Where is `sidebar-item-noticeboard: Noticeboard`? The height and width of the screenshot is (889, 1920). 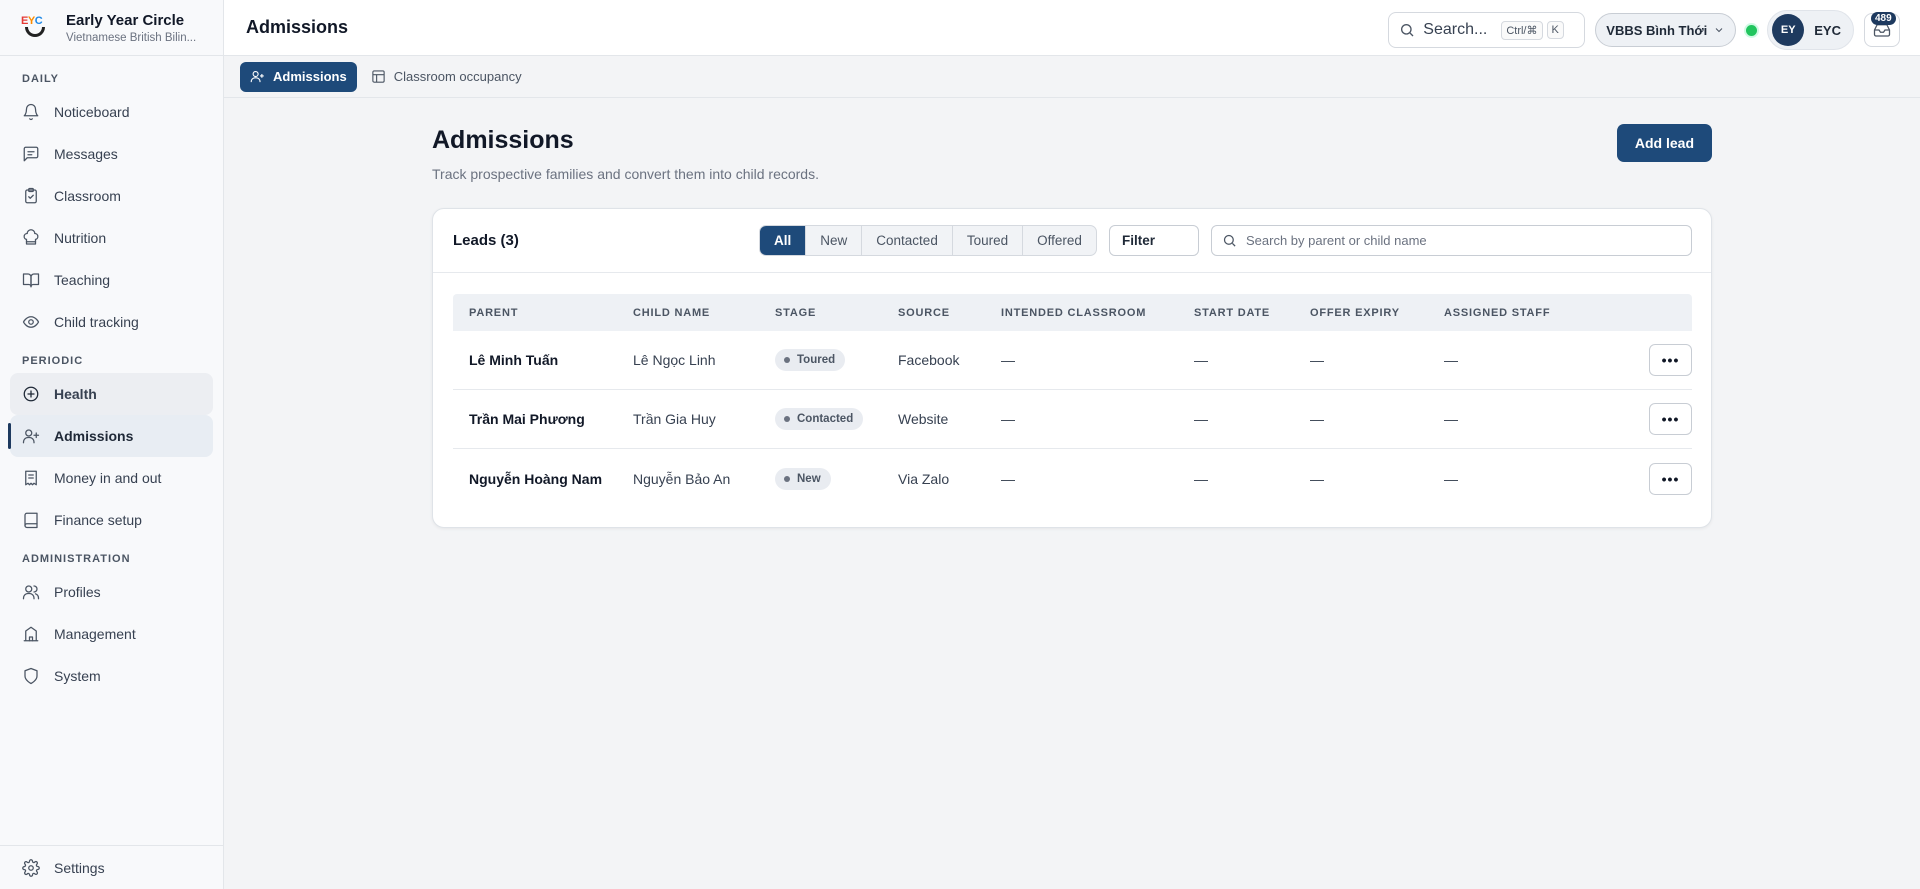
sidebar-item-noticeboard: Noticeboard is located at coordinates (111, 112).